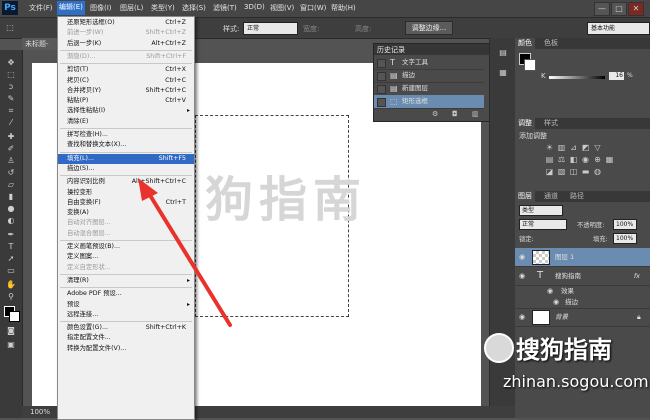  What do you see at coordinates (131, 8) in the screenshot?
I see `menu-layer: 图层(L)` at bounding box center [131, 8].